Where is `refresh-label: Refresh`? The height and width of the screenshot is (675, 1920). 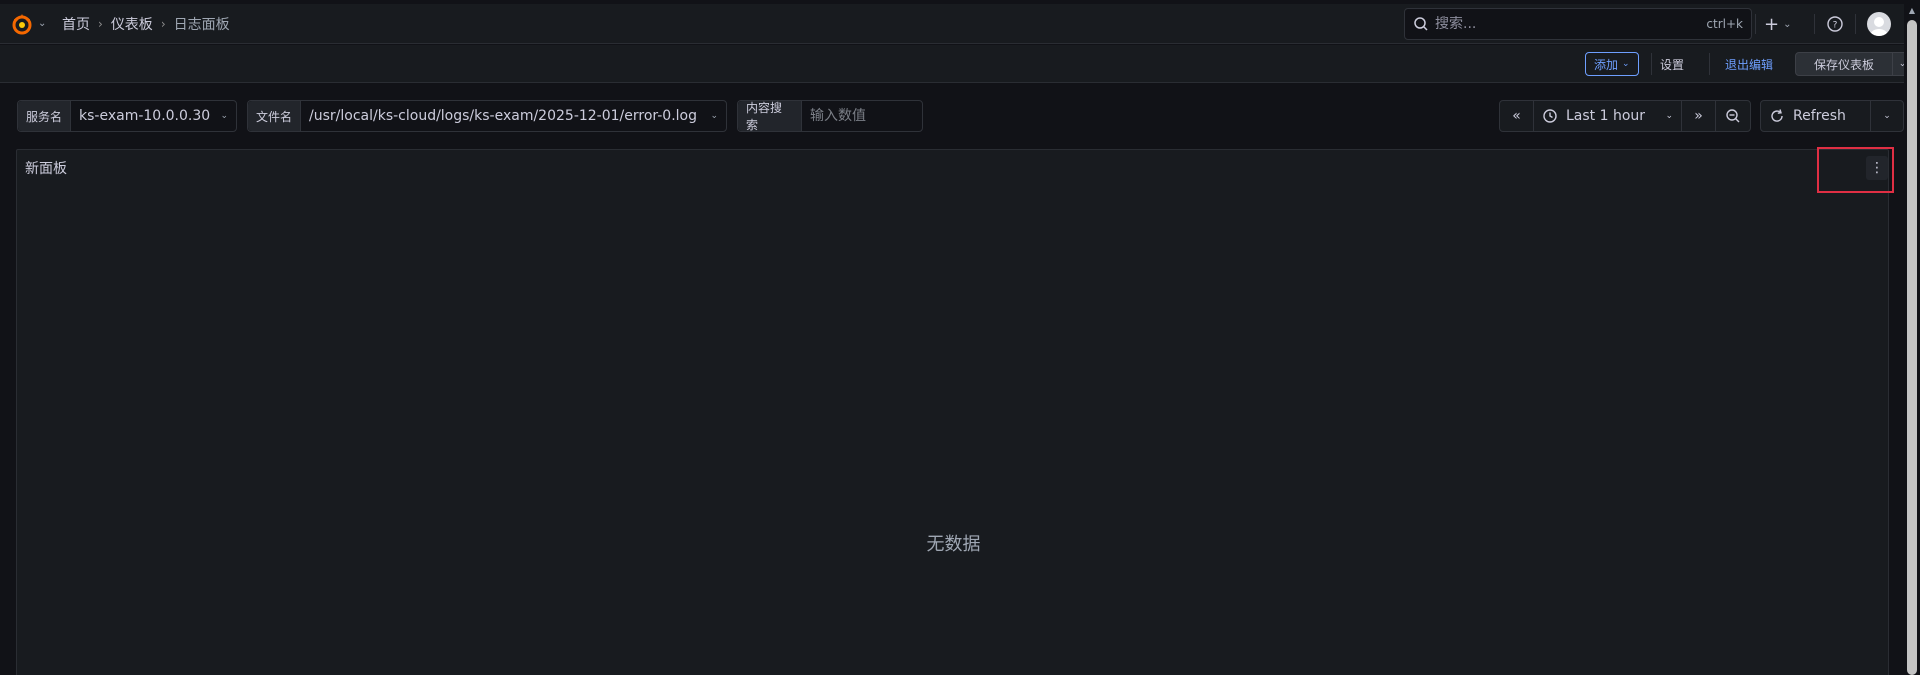
refresh-label: Refresh is located at coordinates (1819, 116).